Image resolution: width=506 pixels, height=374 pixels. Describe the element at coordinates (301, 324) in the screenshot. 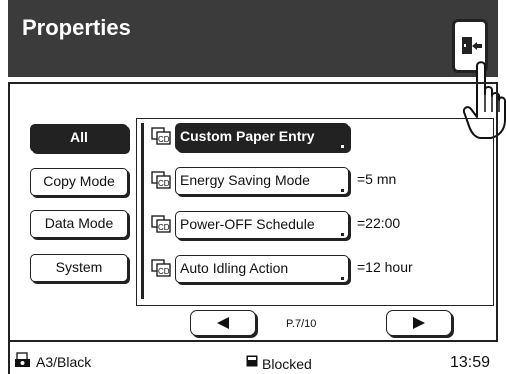

I see `page-indicator: P.7/10` at that location.